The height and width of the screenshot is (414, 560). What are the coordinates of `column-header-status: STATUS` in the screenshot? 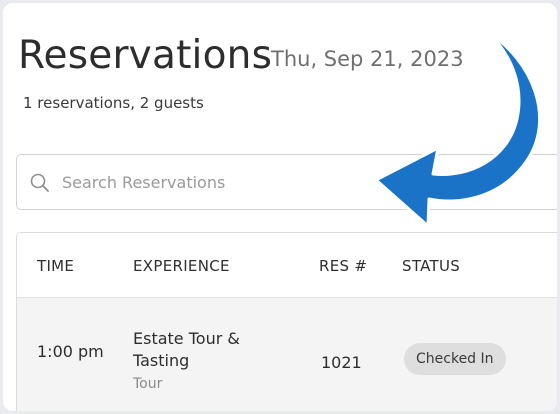 It's located at (431, 266).